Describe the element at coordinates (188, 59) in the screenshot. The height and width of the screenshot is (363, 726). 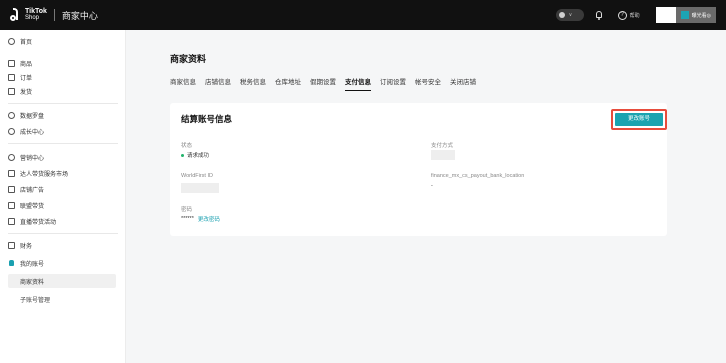
I see `page-title: 商家资料` at that location.